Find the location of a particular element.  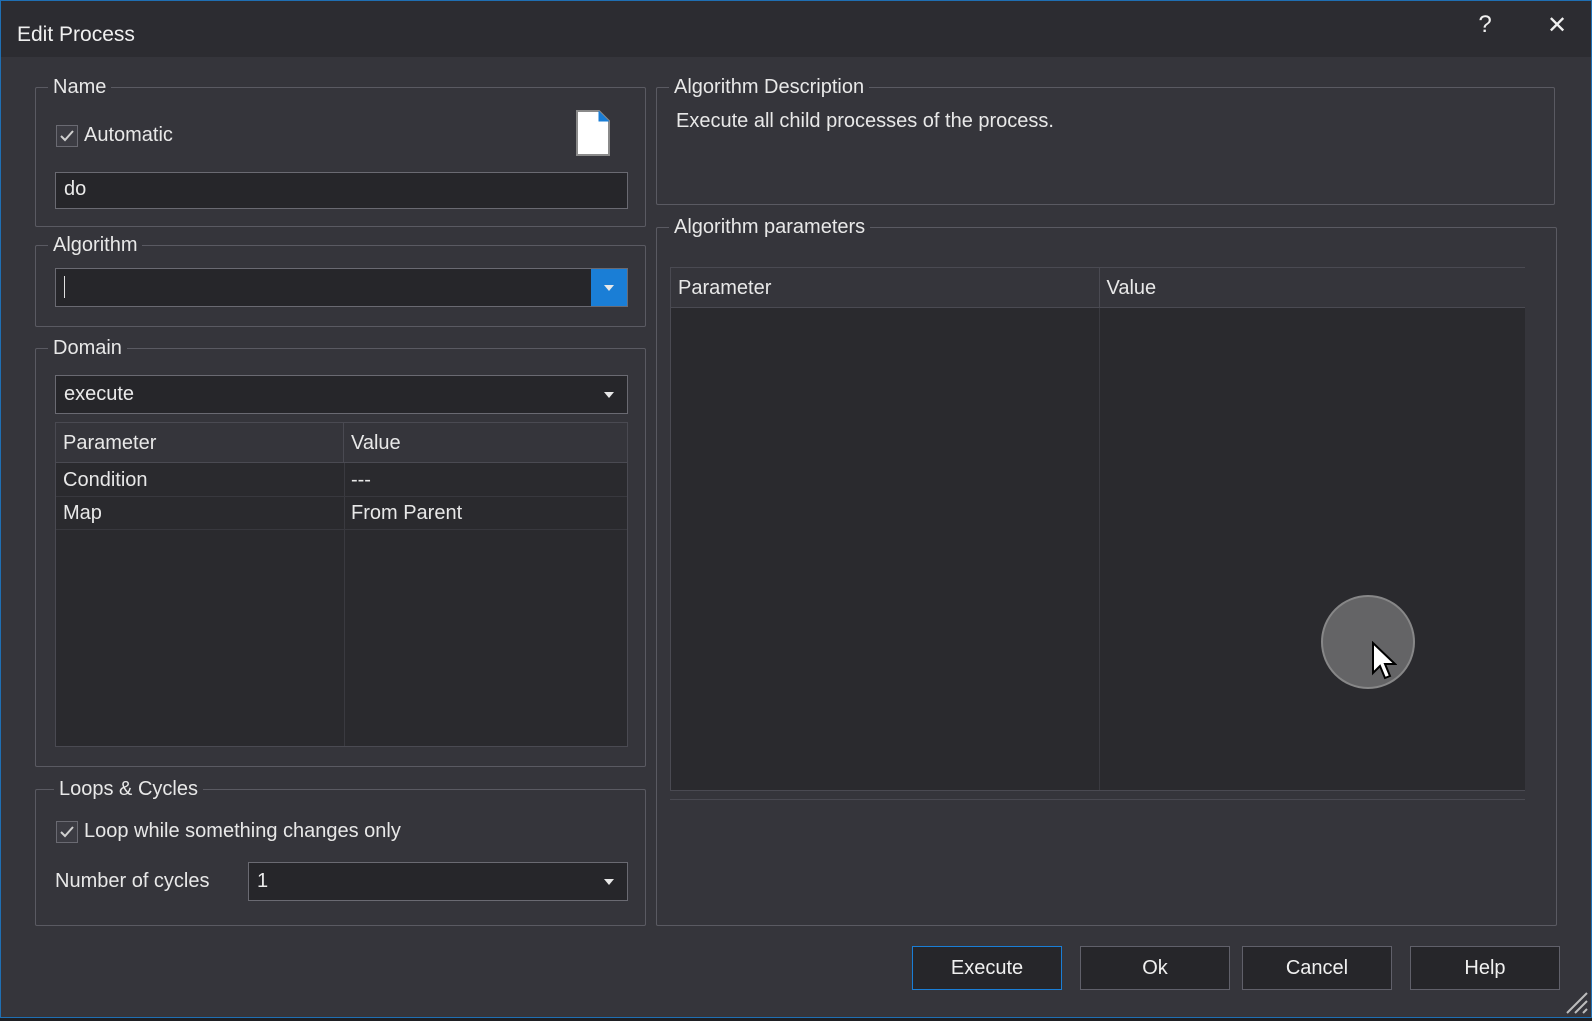

help-button: Help is located at coordinates (1485, 968).